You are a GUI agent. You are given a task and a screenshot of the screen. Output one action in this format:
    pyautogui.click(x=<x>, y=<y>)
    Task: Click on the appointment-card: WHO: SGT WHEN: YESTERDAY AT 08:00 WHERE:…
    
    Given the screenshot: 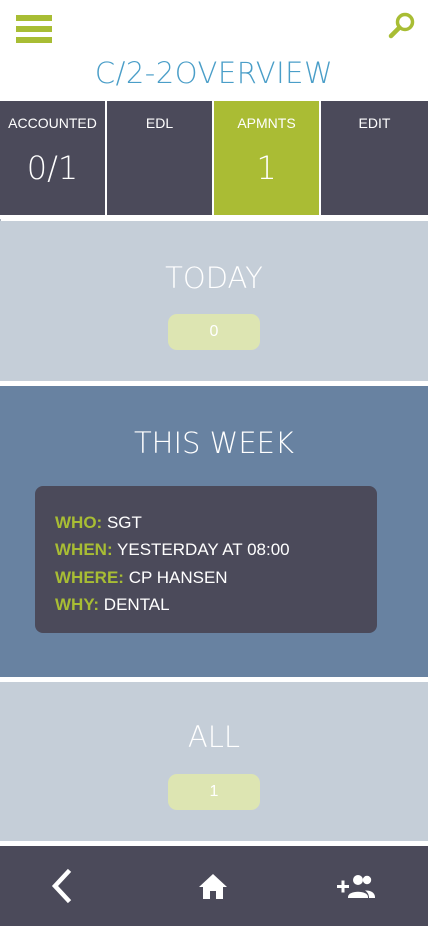 What is the action you would take?
    pyautogui.click(x=206, y=559)
    